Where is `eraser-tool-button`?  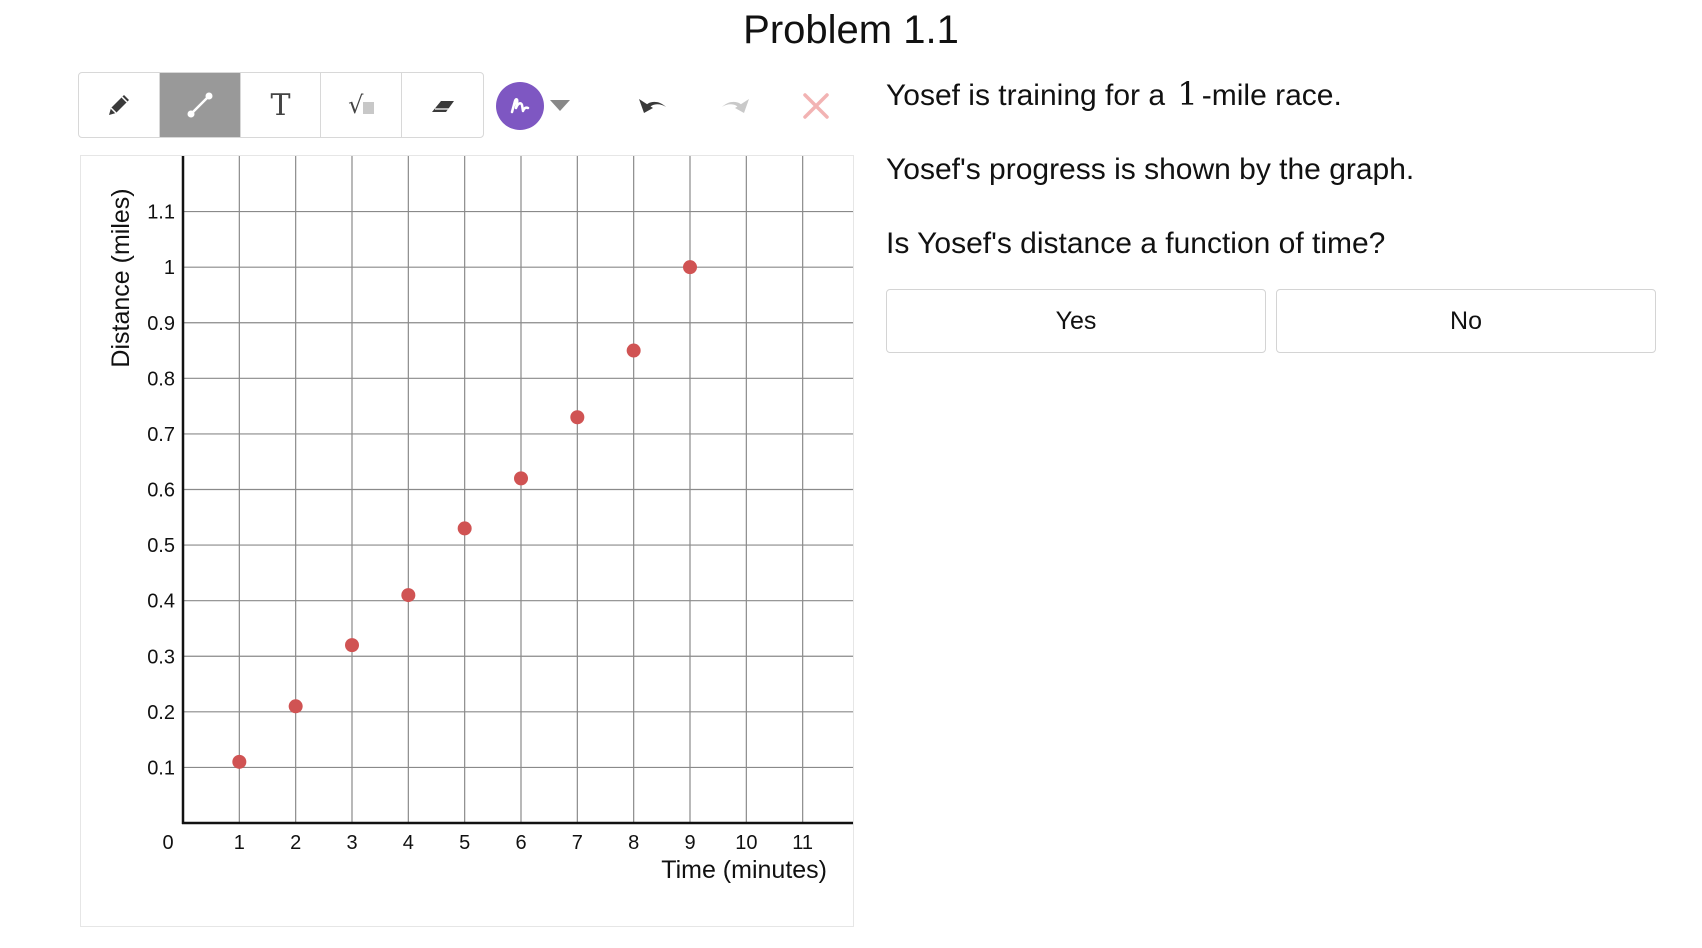
eraser-tool-button is located at coordinates (442, 105).